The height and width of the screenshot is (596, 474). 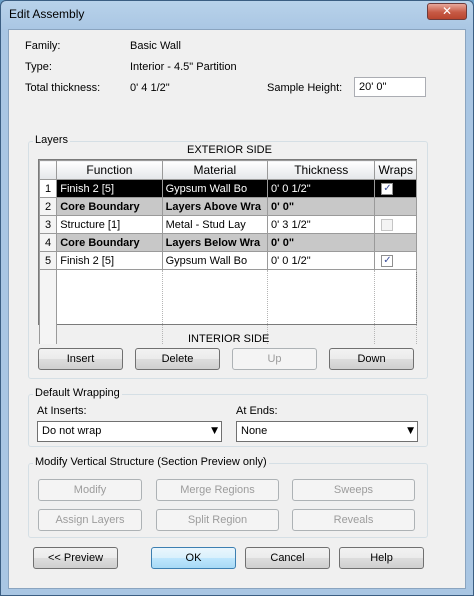 I want to click on table-row: 4 Core Boundary Layers Below Wra 0' 0", so click(x=227, y=242).